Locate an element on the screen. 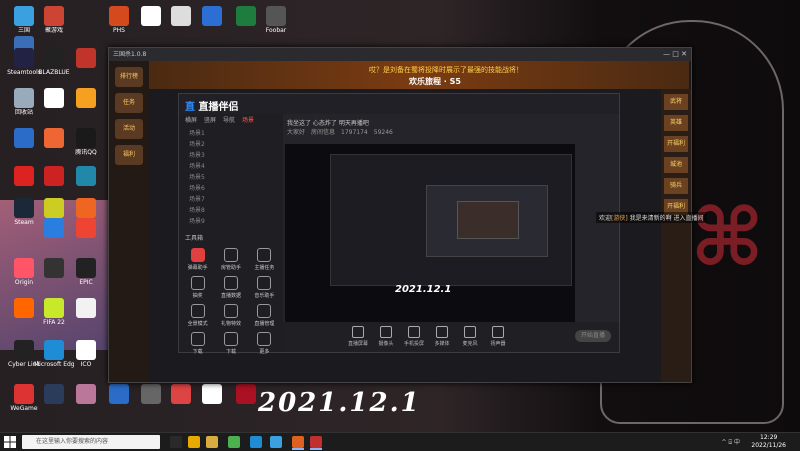 The image size is (800, 451). lc-tab: 导航 is located at coordinates (229, 120).